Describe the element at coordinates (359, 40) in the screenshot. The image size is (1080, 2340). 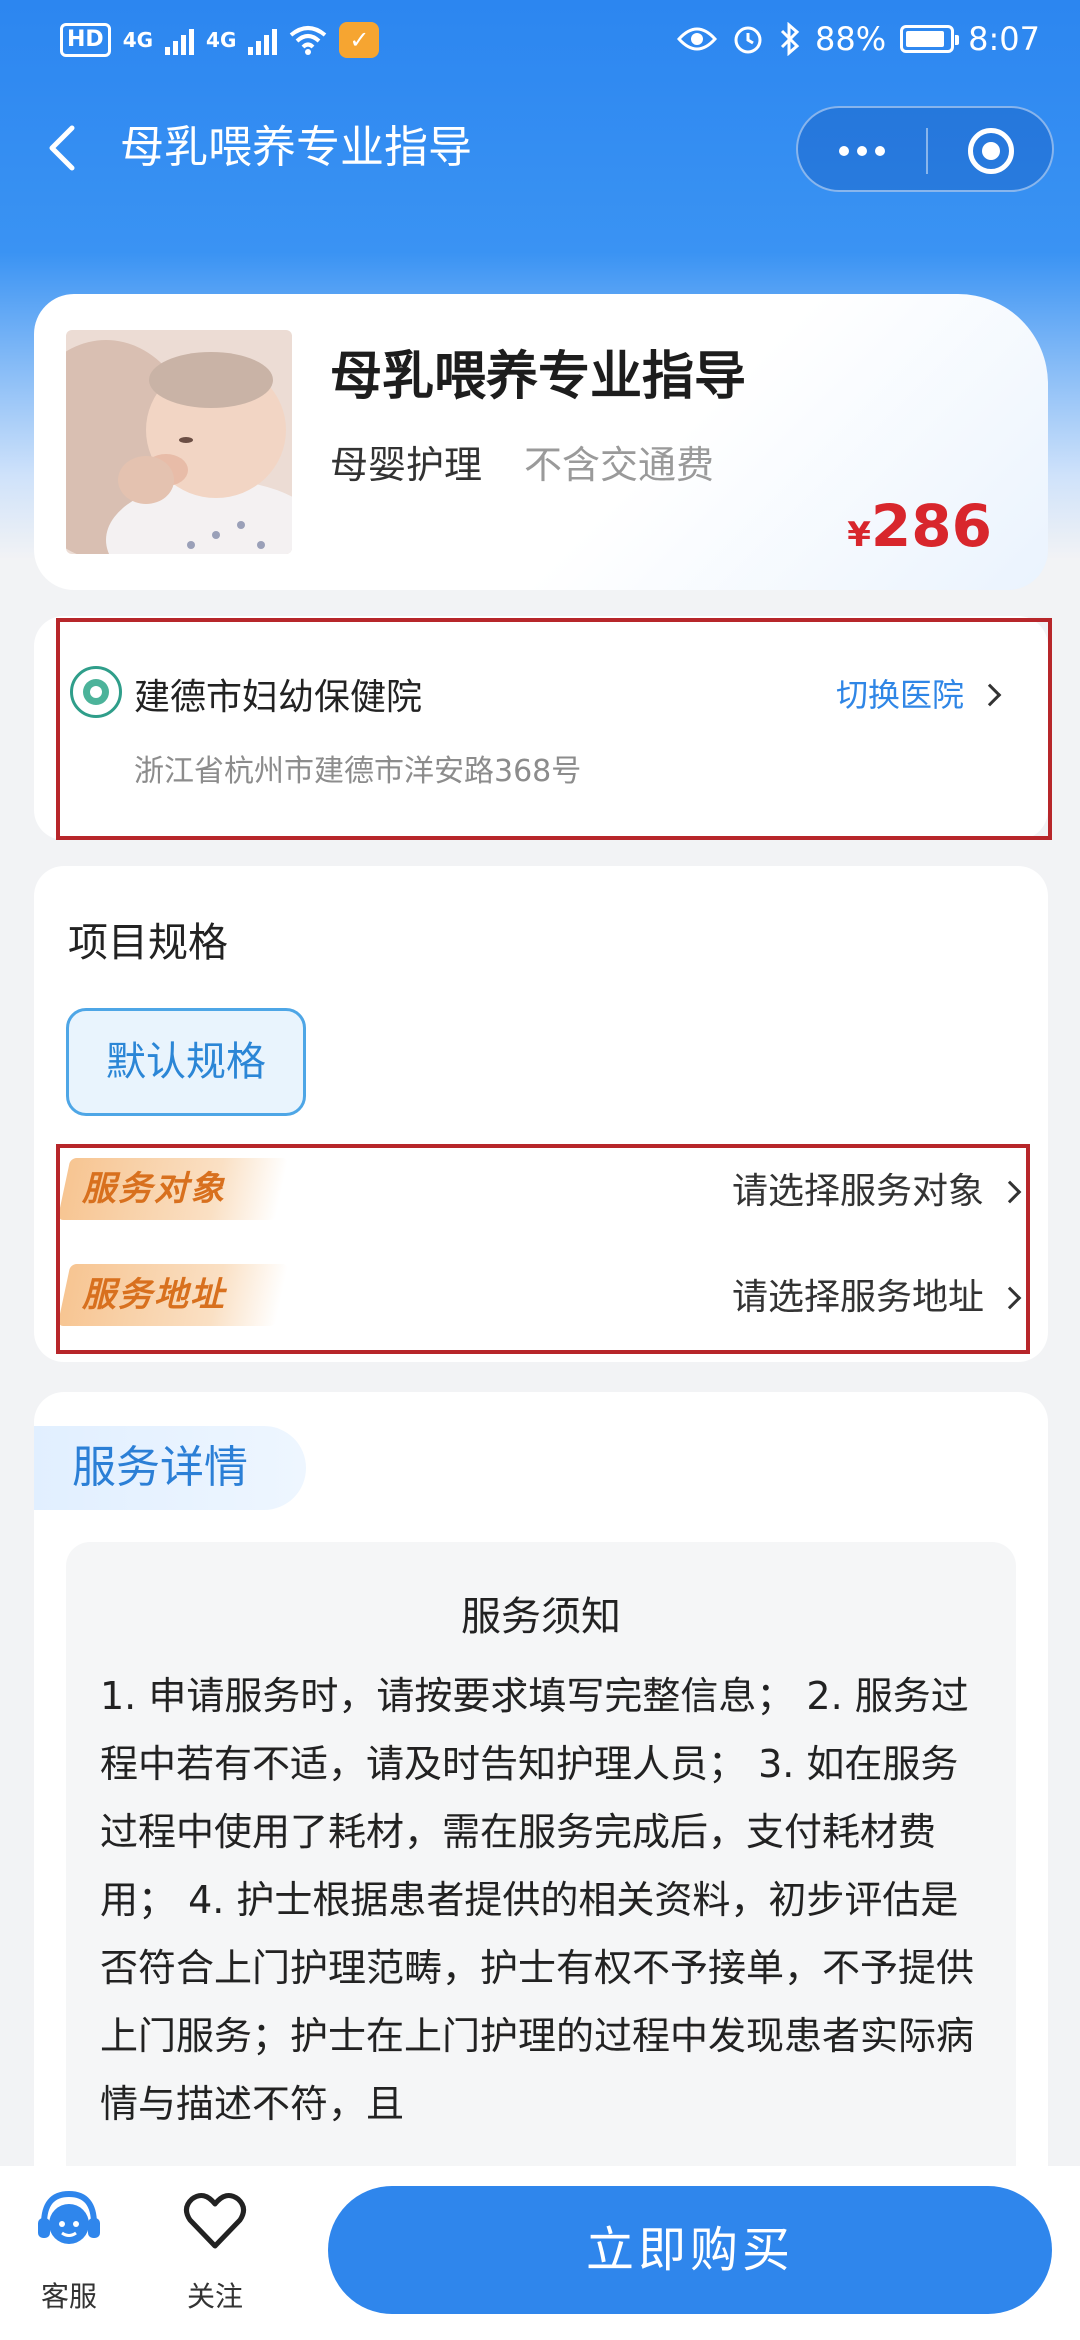
I see `app-notification-icon: ✓` at that location.